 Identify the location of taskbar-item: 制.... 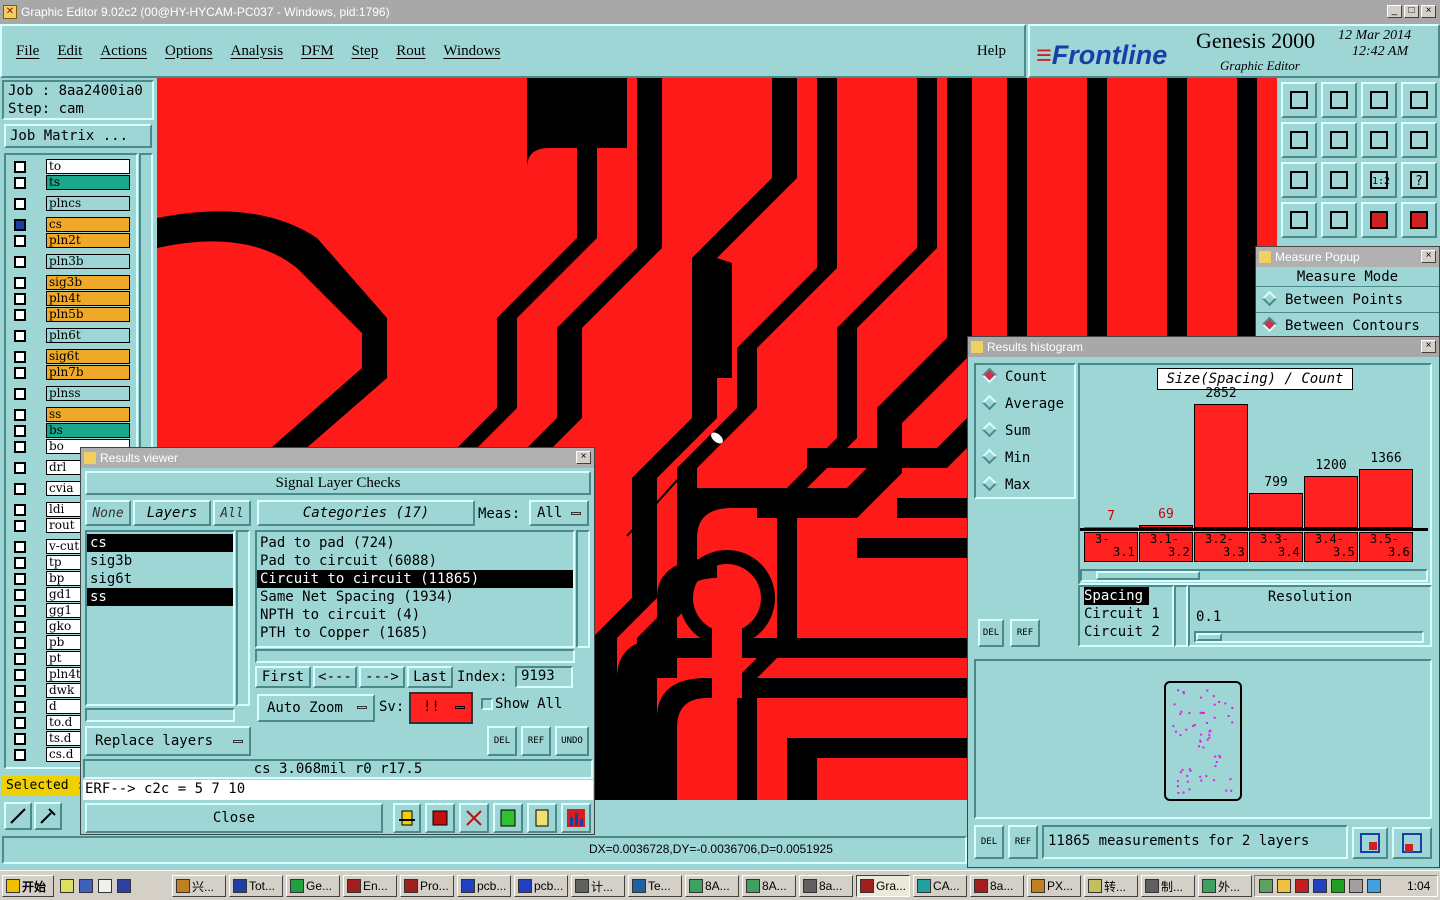
(1168, 886).